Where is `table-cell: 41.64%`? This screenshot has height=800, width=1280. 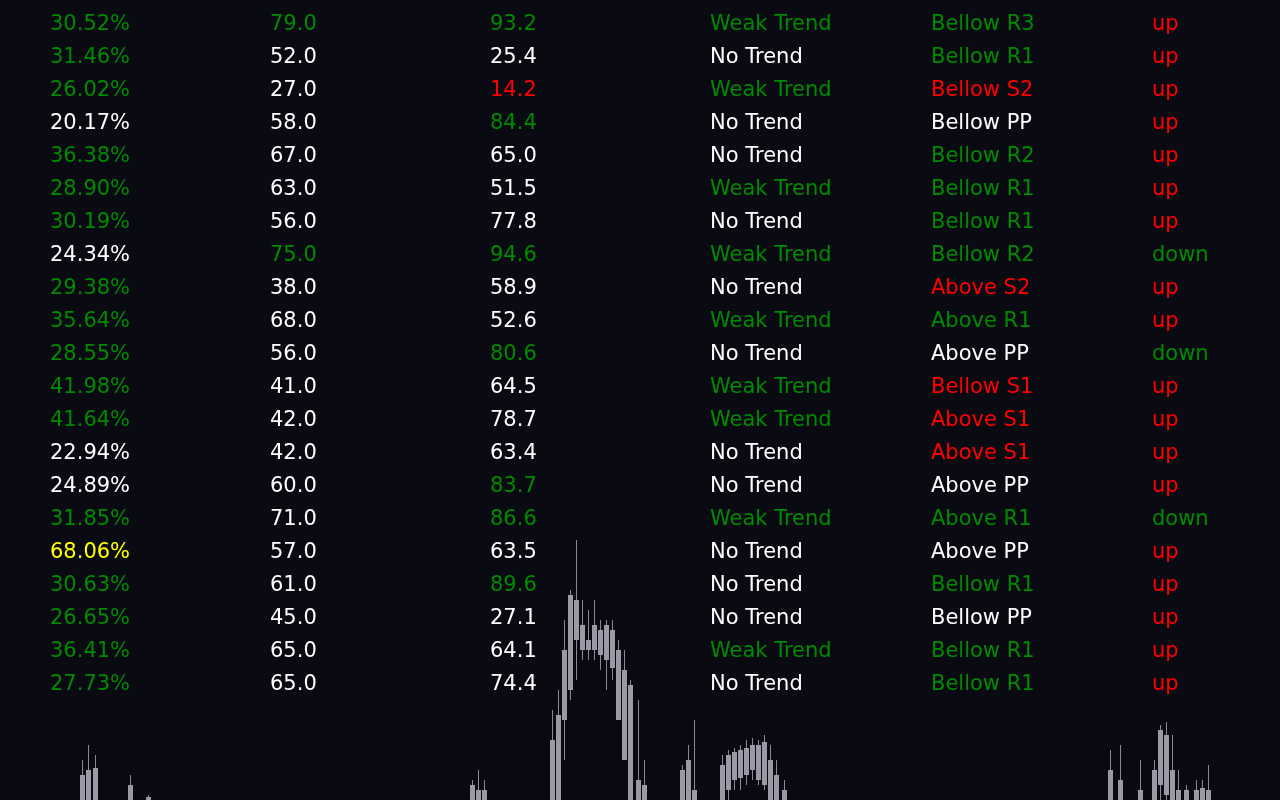 table-cell: 41.64% is located at coordinates (90, 418).